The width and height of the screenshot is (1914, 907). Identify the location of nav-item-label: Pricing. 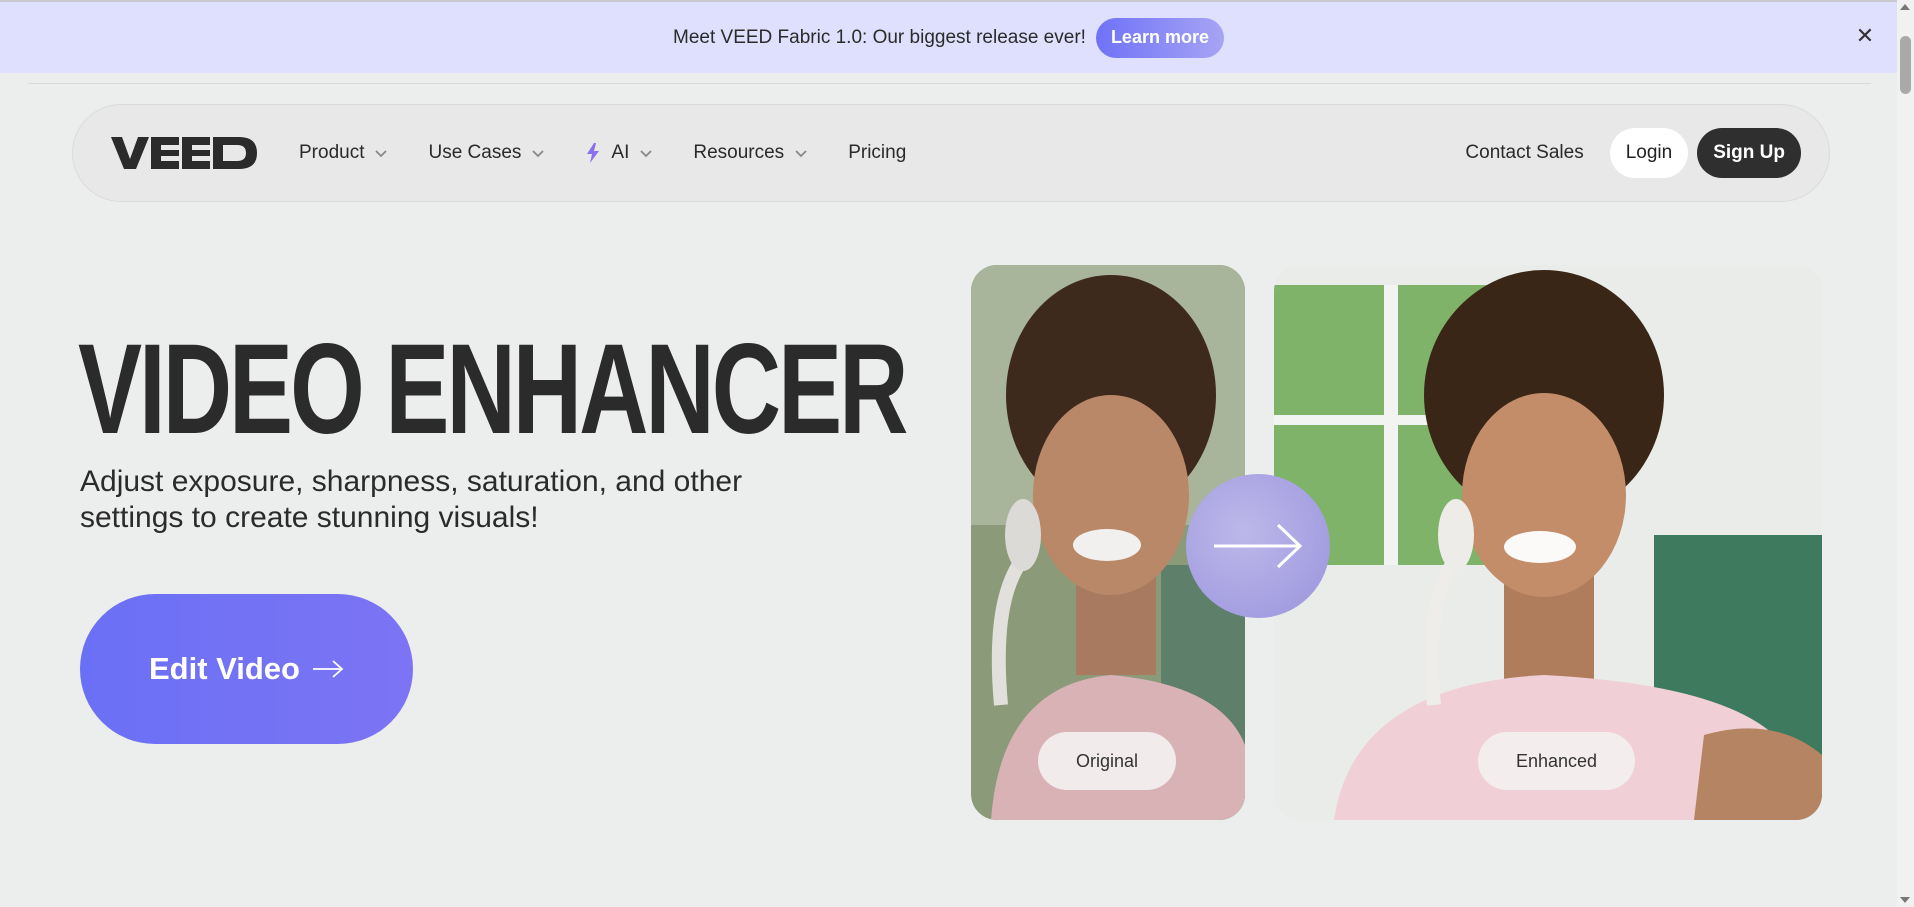
(877, 152).